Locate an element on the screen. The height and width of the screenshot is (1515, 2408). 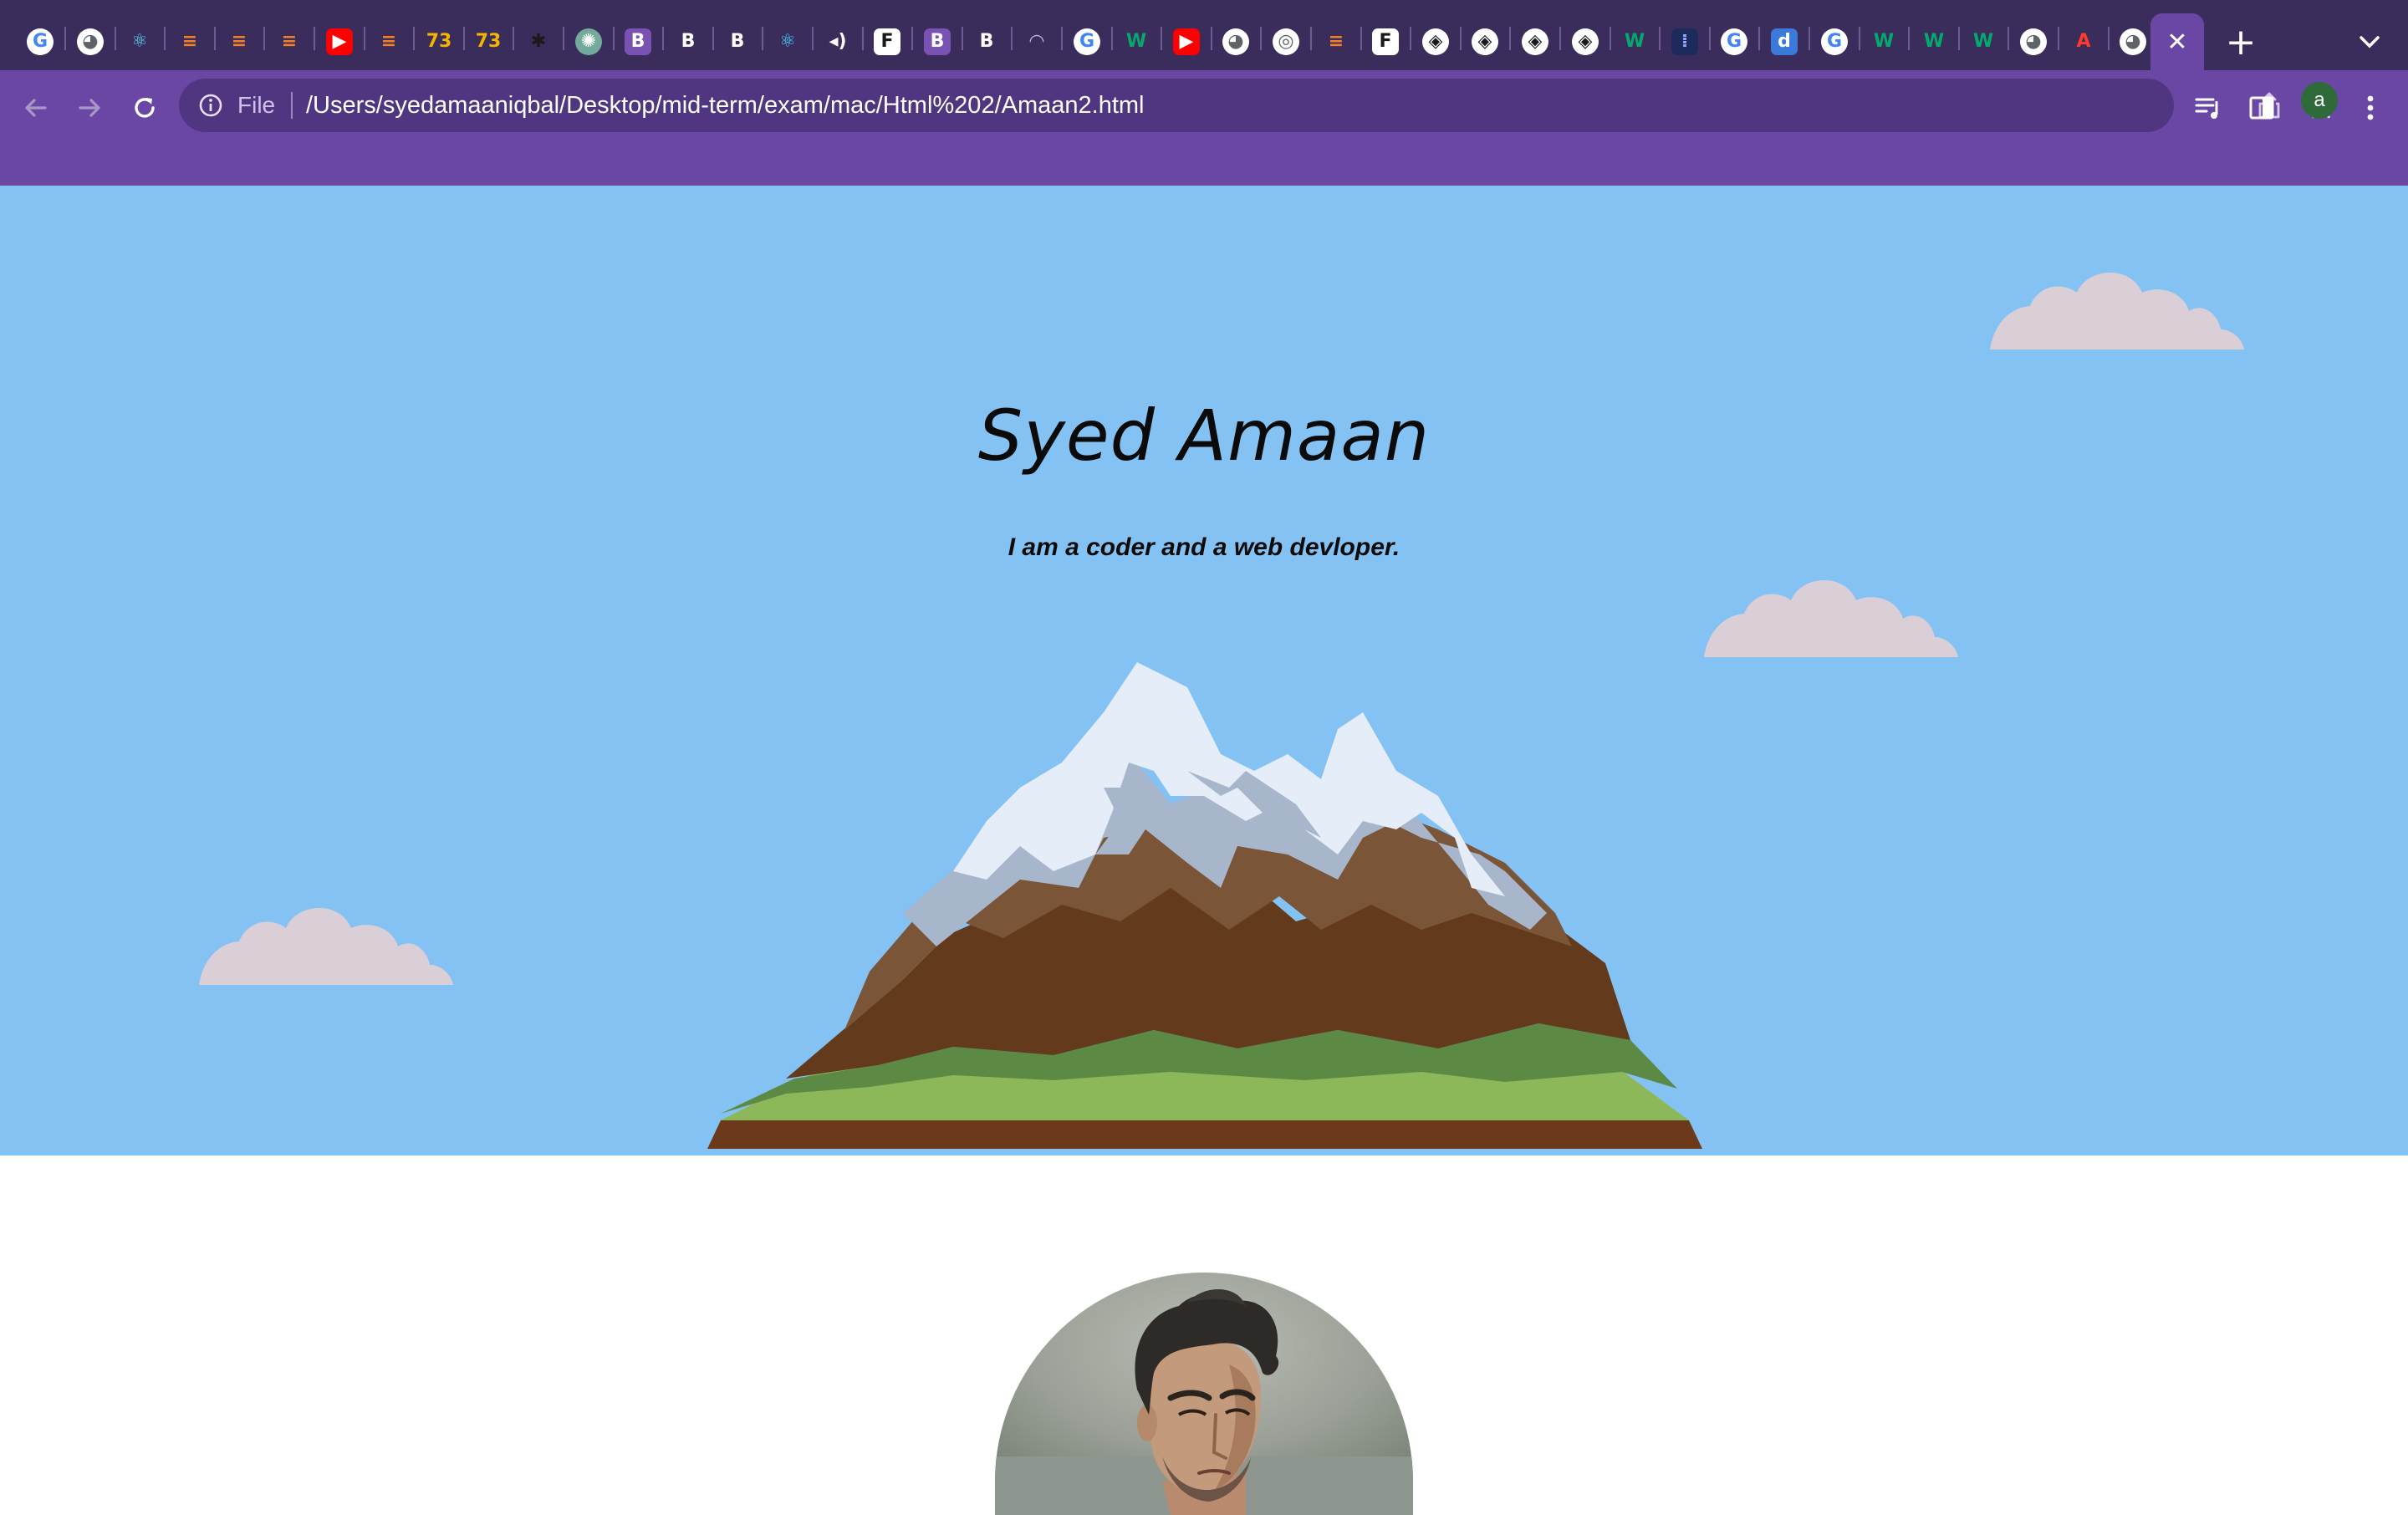
audio-icon: ◂) is located at coordinates (838, 41).